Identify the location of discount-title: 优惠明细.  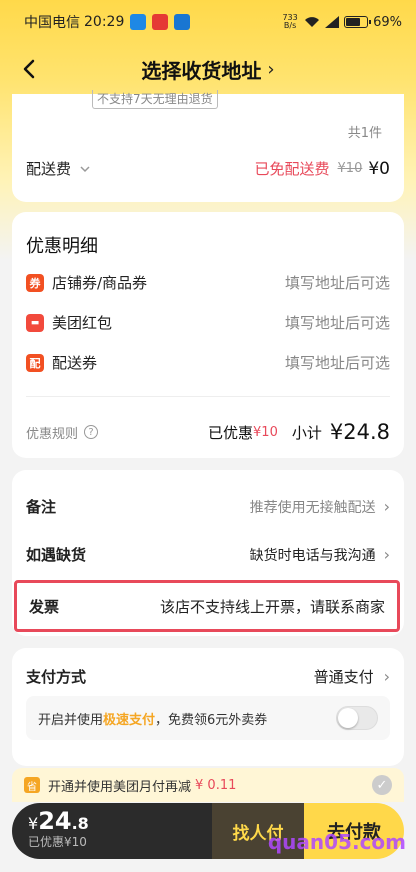
(62, 246).